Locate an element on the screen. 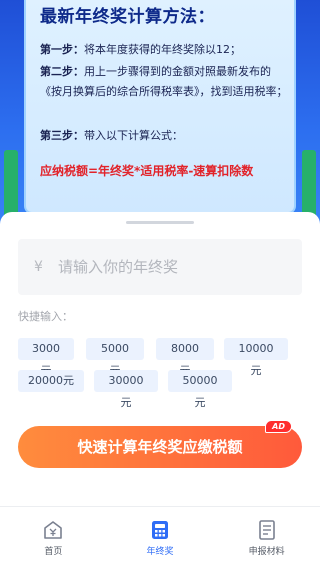 This screenshot has width=320, height=568. step-3: 第三步：带入以下计算公式： is located at coordinates (165, 136).